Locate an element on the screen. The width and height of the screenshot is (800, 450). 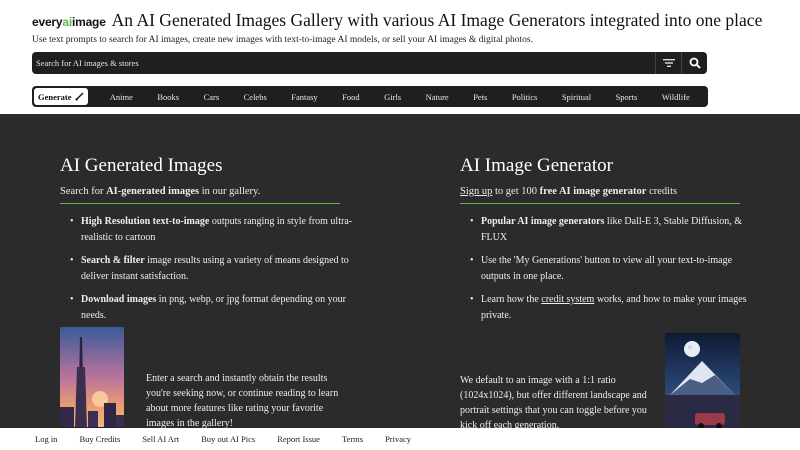
bullet-bold: Download images is located at coordinates (119, 299).